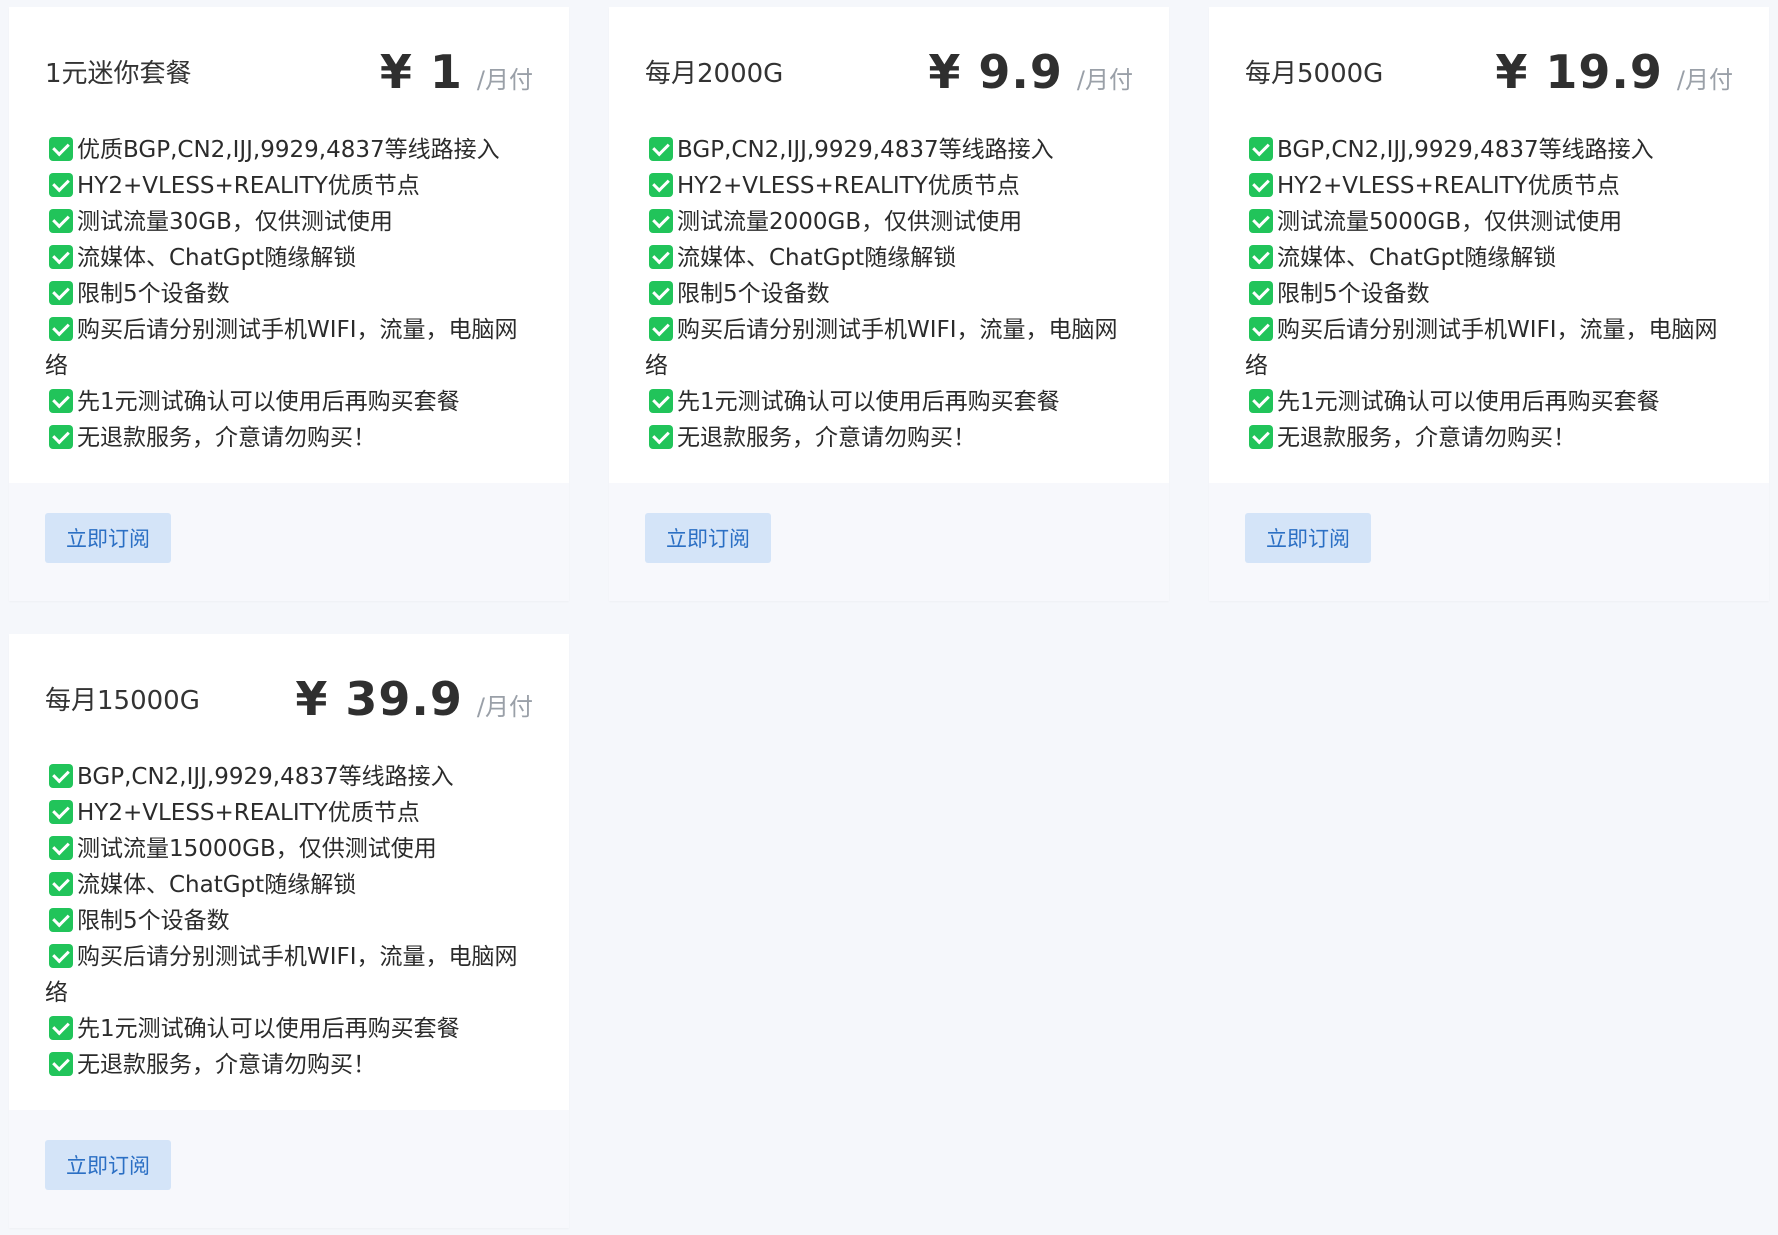  What do you see at coordinates (1450, 222) in the screenshot?
I see `feature-text: 测试流量5000GB，仅供测试使用` at bounding box center [1450, 222].